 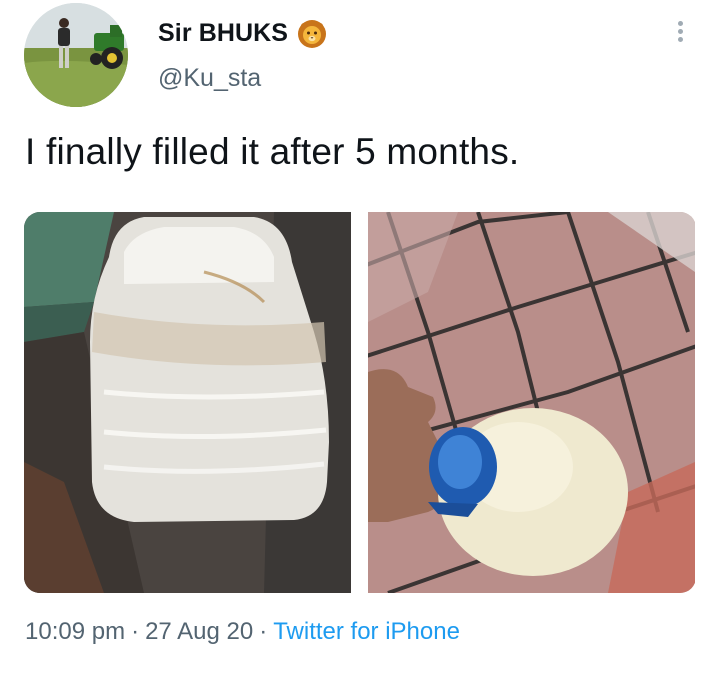 I want to click on lion-face-icon, so click(x=312, y=33).